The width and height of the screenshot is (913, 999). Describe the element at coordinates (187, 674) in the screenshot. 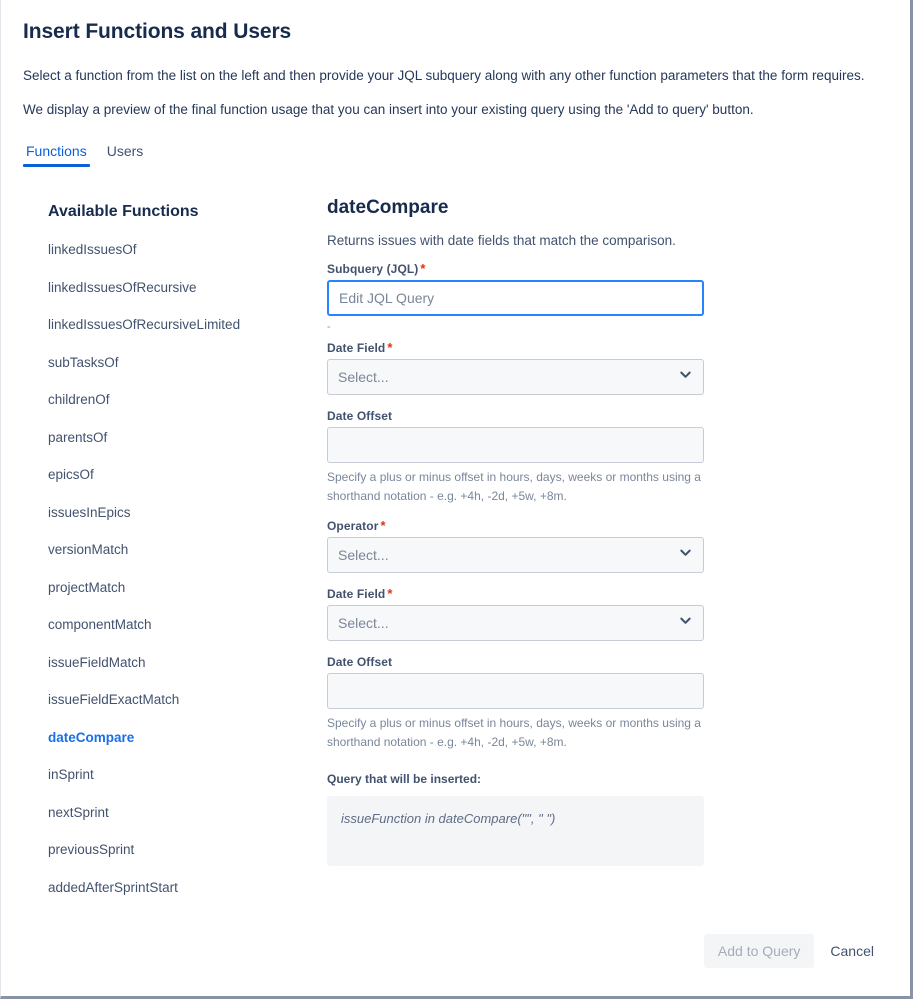

I see `list-item: issueFieldMatch` at that location.